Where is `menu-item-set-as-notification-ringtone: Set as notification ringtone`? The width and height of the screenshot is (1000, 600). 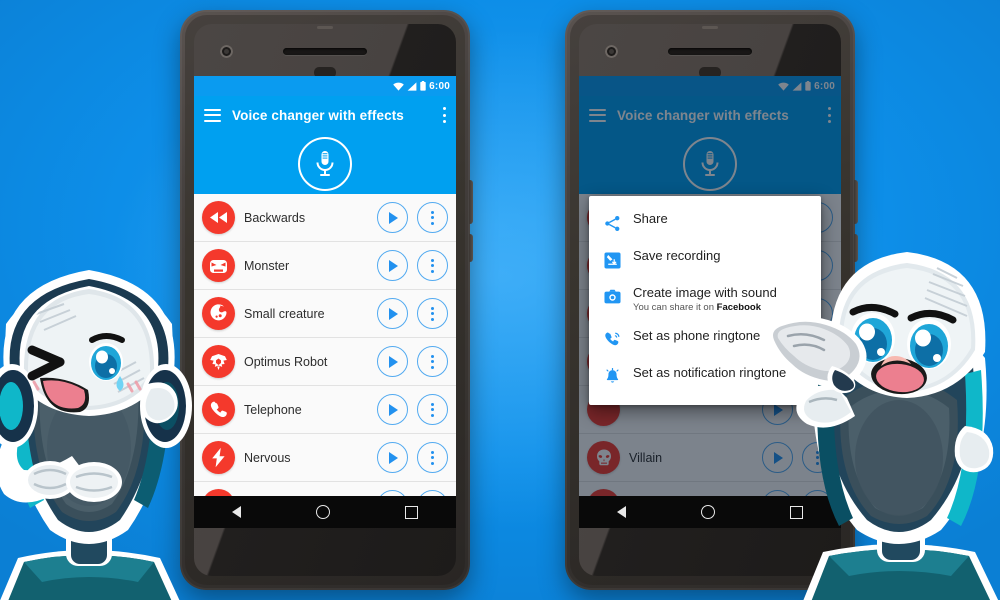
menu-item-set-as-notification-ringtone: Set as notification ringtone is located at coordinates (705, 376).